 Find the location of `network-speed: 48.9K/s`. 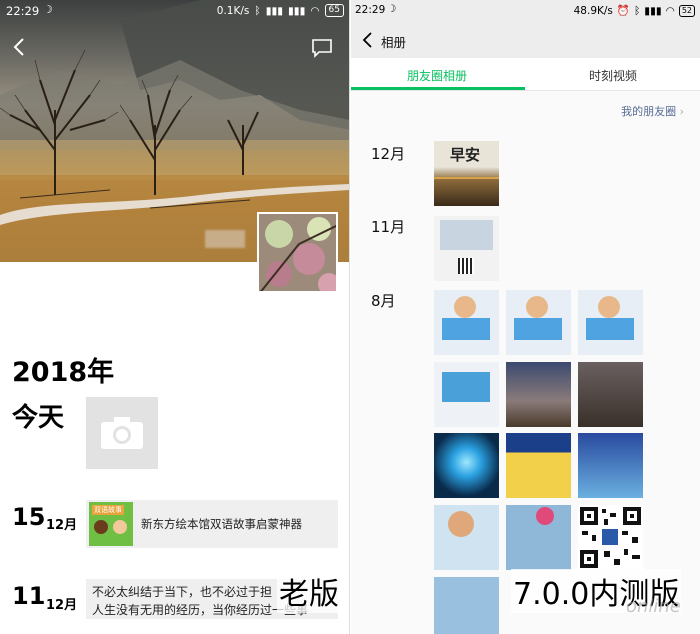

network-speed: 48.9K/s is located at coordinates (593, 10).